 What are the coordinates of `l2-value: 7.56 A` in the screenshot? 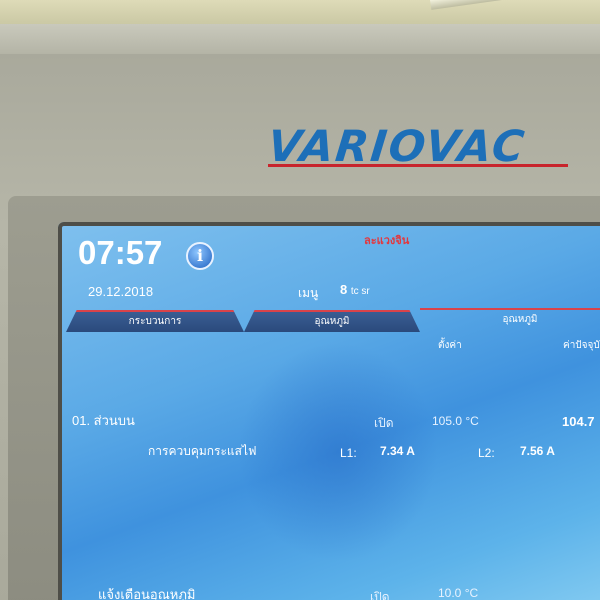 It's located at (537, 451).